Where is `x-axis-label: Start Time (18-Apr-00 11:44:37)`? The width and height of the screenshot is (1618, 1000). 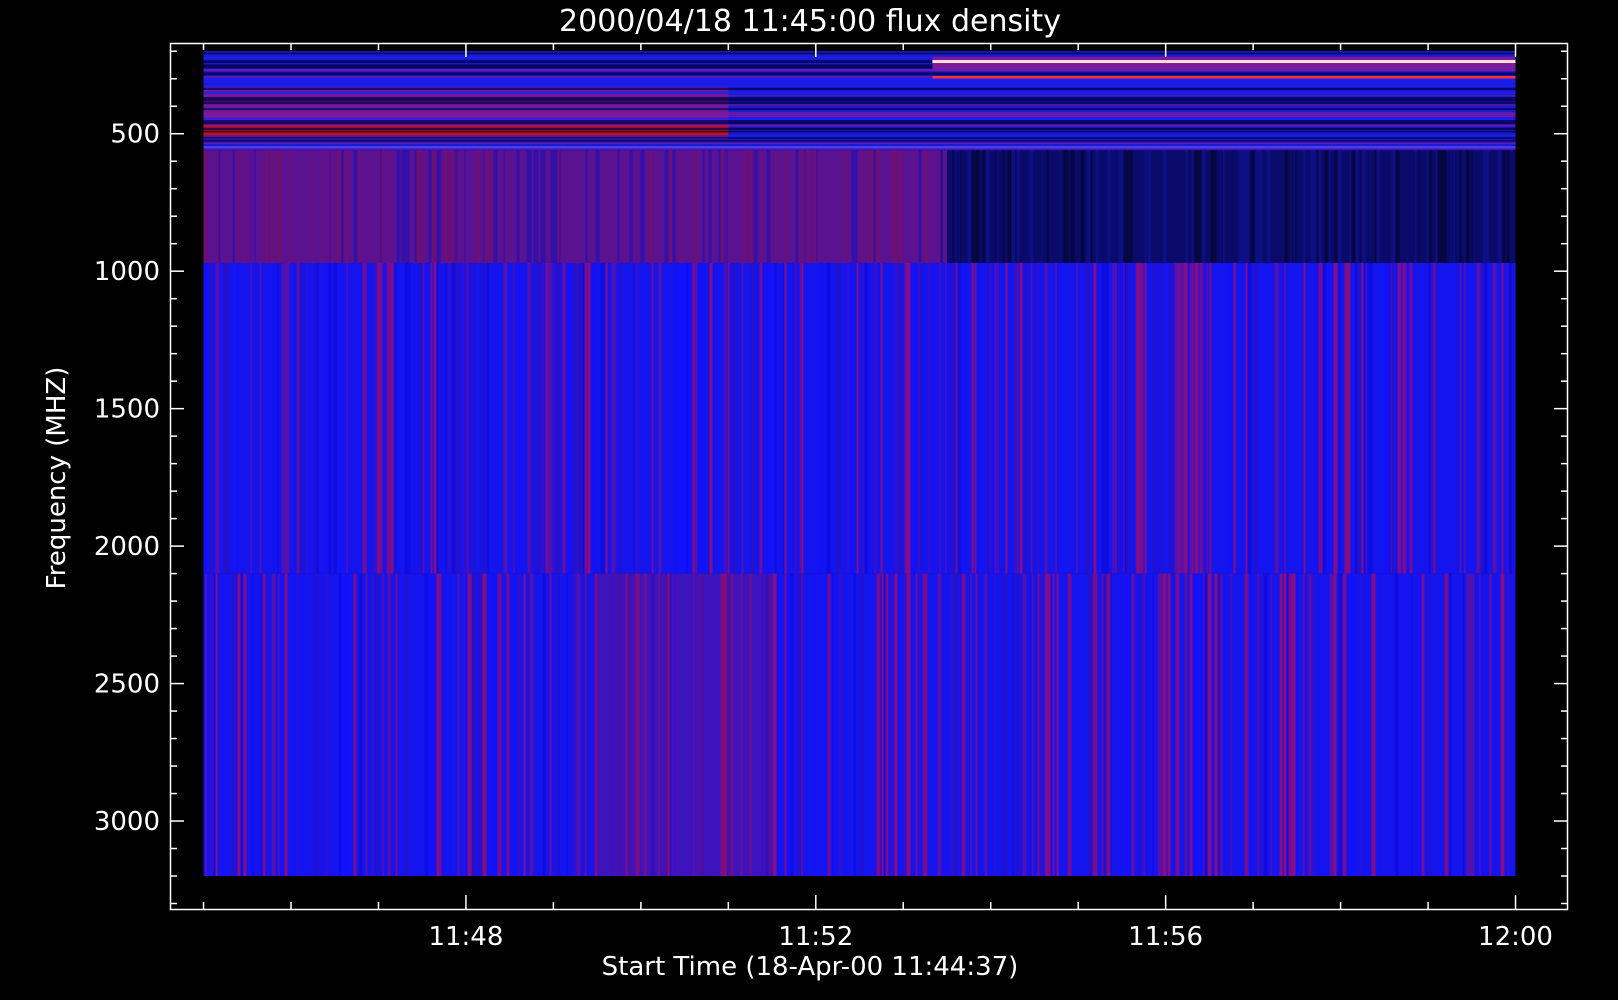
x-axis-label: Start Time (18-Apr-00 11:44:37) is located at coordinates (810, 967).